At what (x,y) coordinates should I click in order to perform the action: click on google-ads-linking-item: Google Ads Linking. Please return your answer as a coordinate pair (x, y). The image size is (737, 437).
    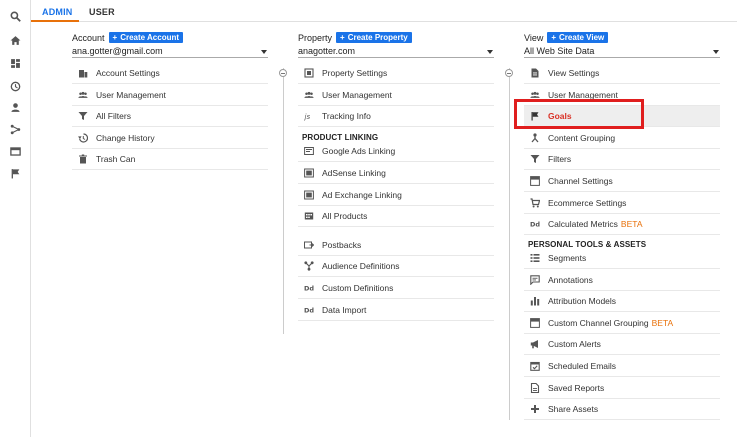
    Looking at the image, I should click on (396, 151).